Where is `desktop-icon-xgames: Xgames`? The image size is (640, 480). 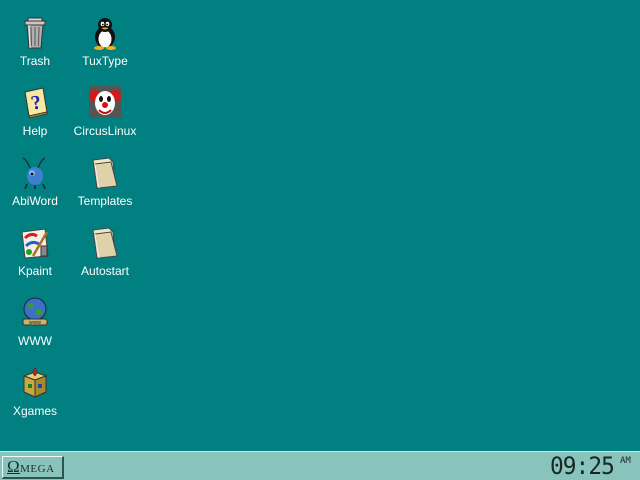 desktop-icon-xgames: Xgames is located at coordinates (35, 397).